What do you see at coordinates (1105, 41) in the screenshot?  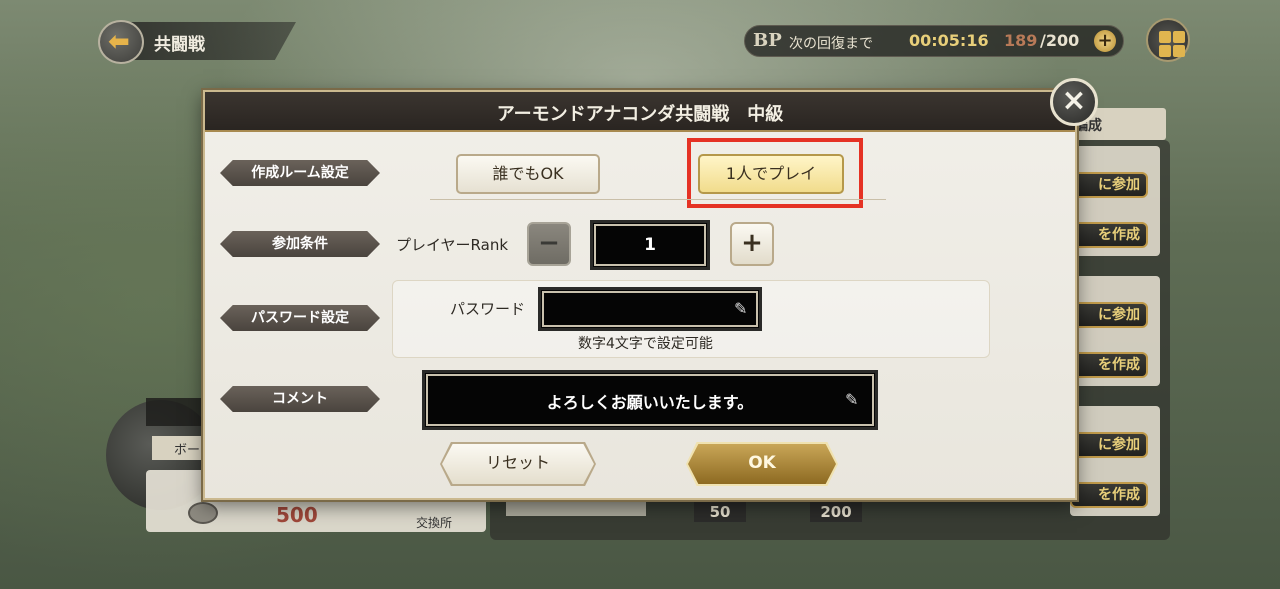 I see `bp-plus-button: +` at bounding box center [1105, 41].